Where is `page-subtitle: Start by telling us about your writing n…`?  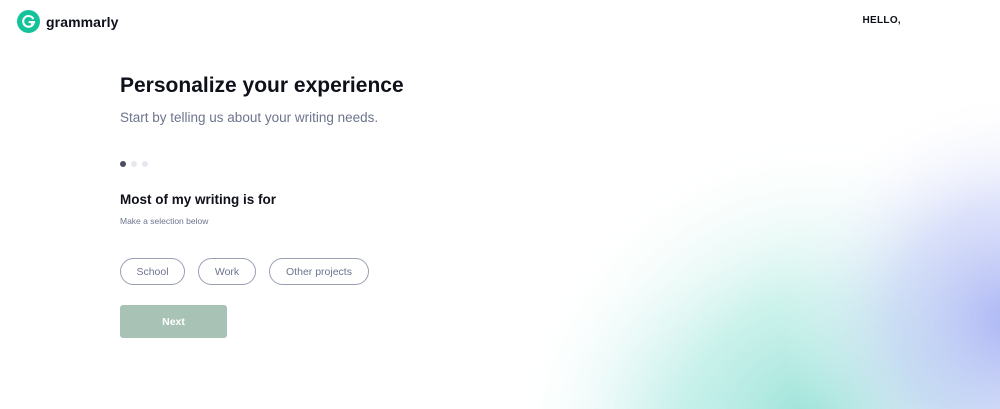 page-subtitle: Start by telling us about your writing n… is located at coordinates (249, 117).